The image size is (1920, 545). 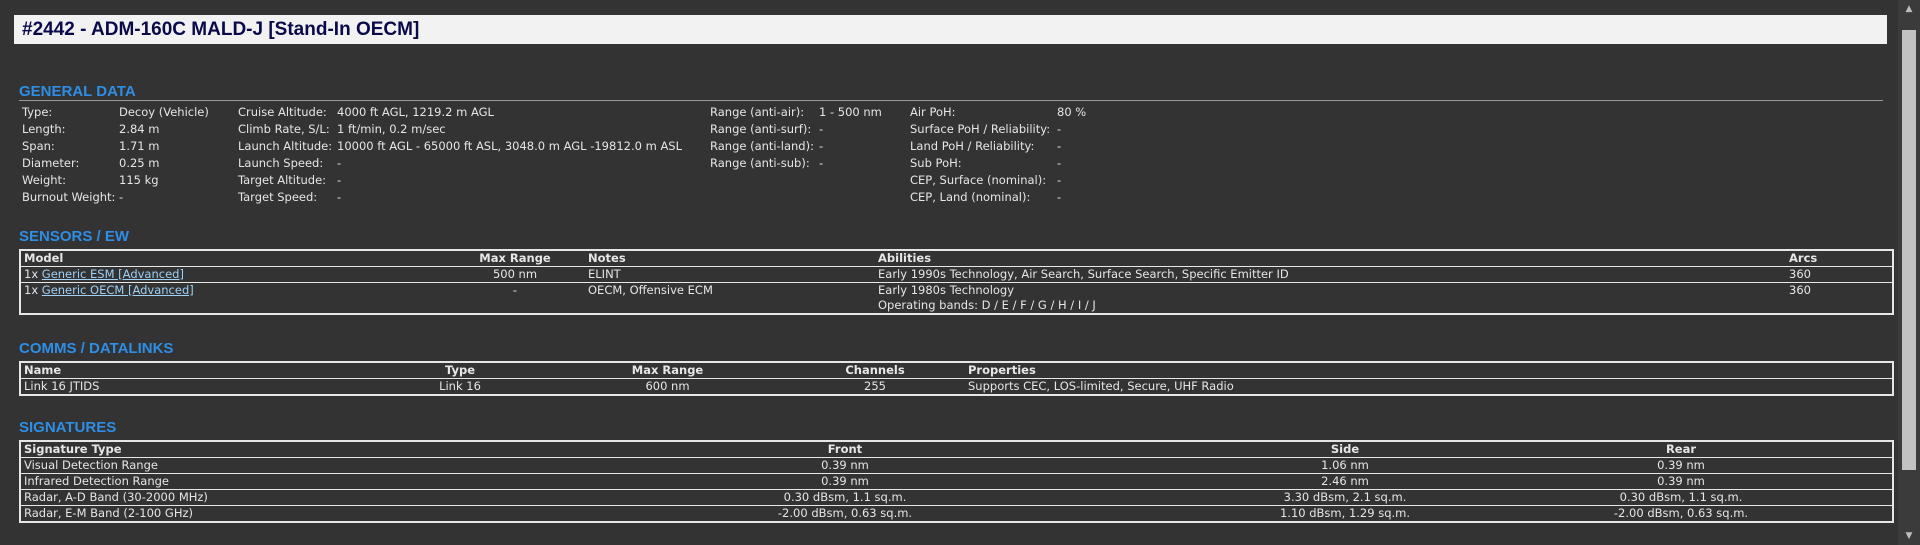 What do you see at coordinates (1345, 465) in the screenshot?
I see `signature-side: 1.06 nm` at bounding box center [1345, 465].